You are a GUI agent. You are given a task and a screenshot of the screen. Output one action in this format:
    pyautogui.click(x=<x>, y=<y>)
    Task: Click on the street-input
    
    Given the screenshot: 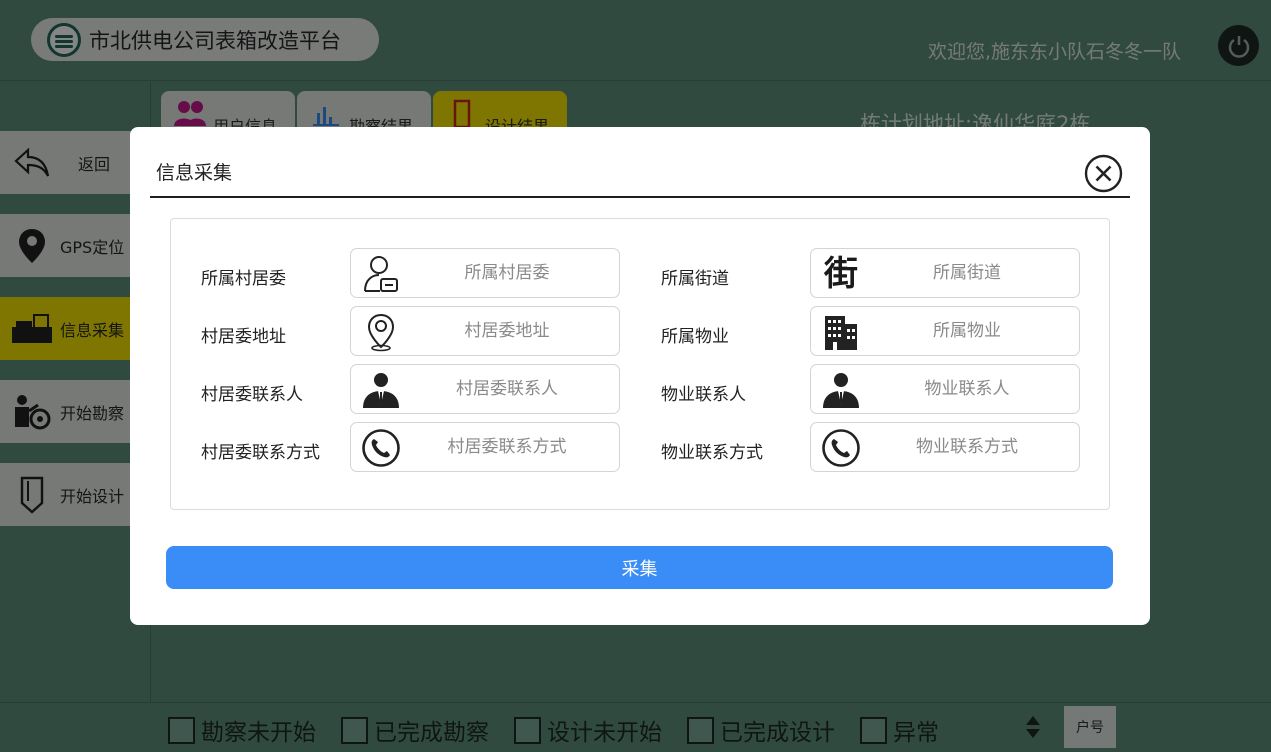 What is the action you would take?
    pyautogui.click(x=967, y=273)
    